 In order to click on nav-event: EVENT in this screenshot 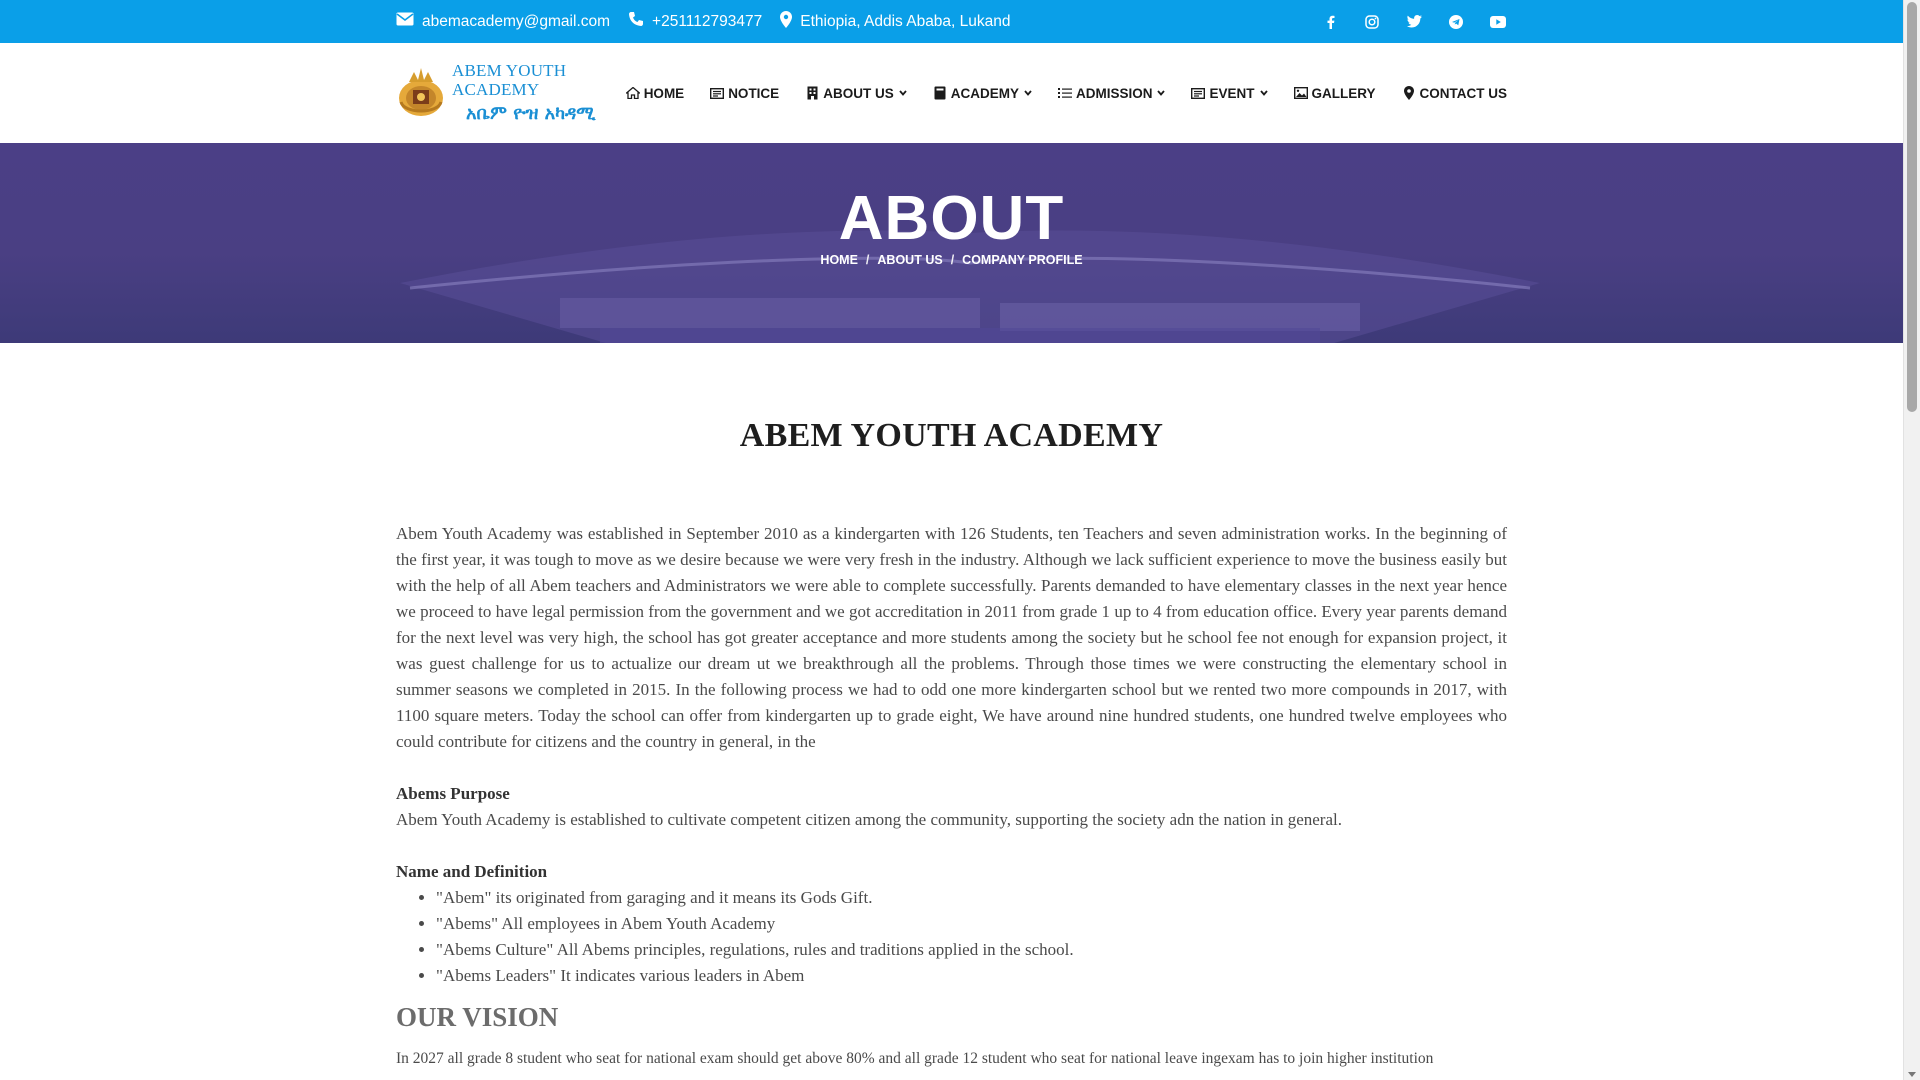, I will do `click(1229, 93)`.